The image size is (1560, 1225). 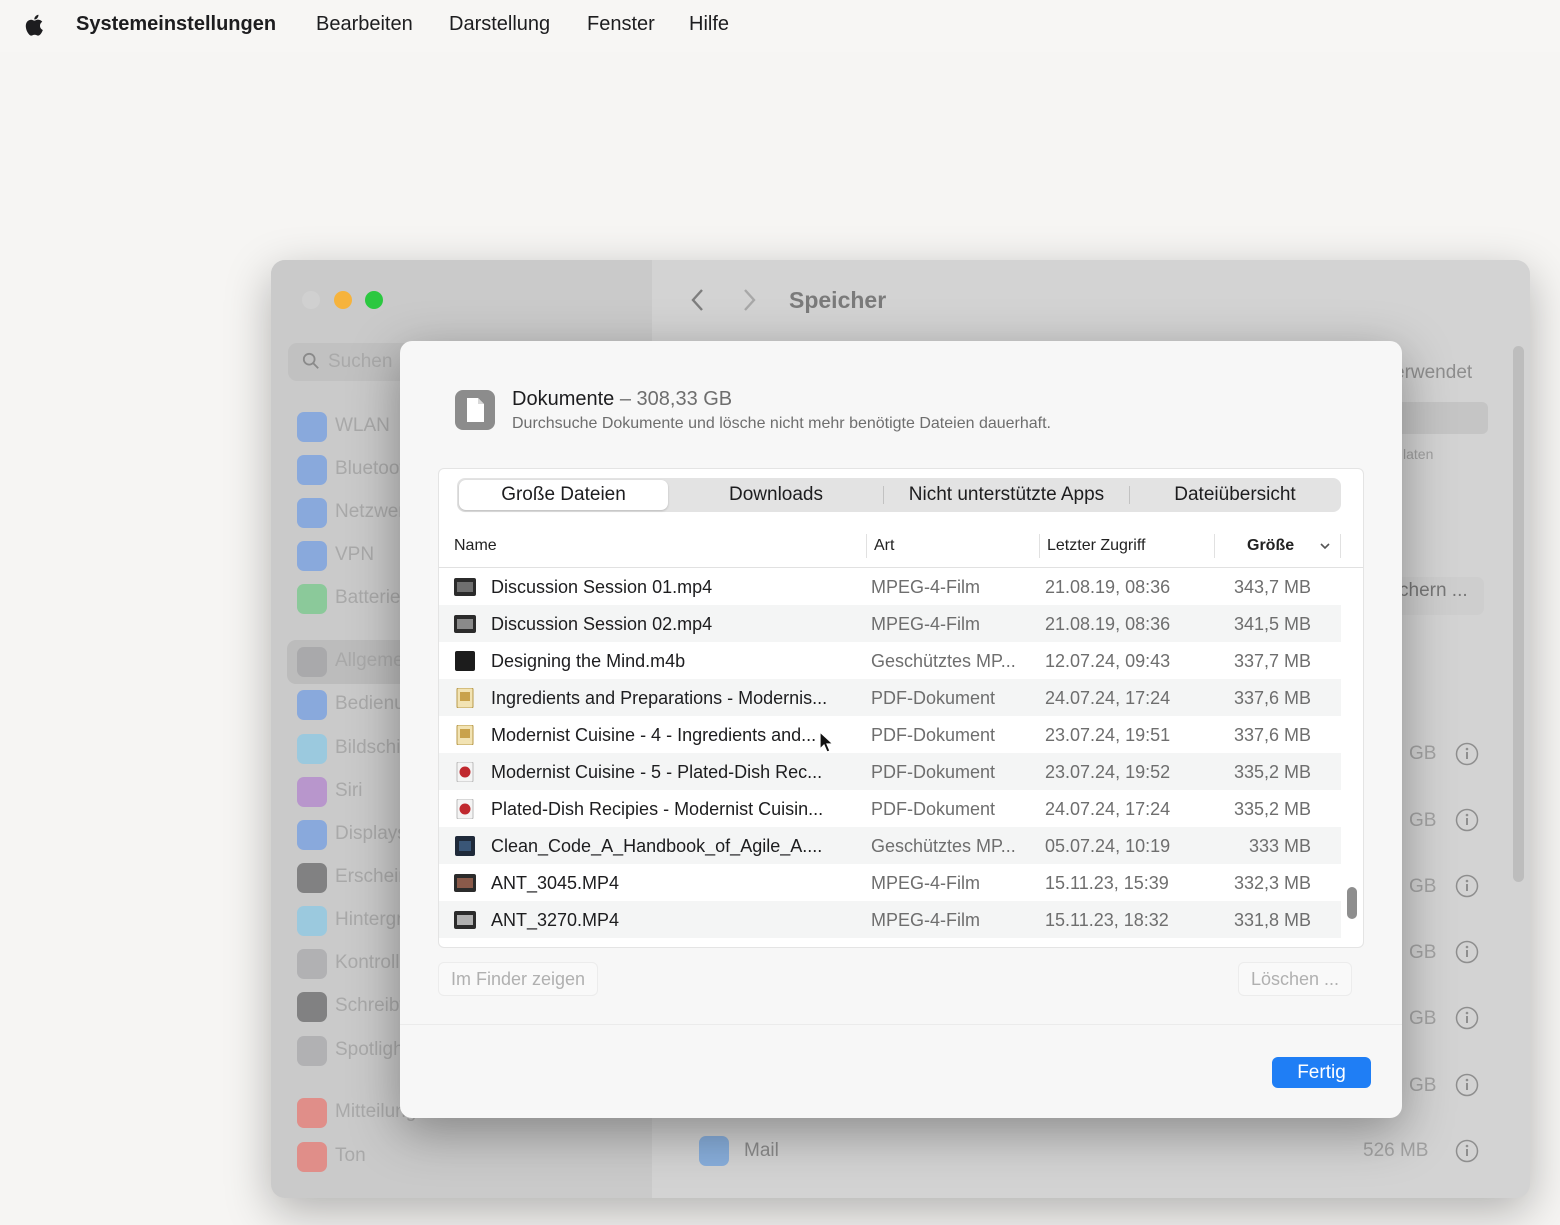 I want to click on search-icon, so click(x=310, y=360).